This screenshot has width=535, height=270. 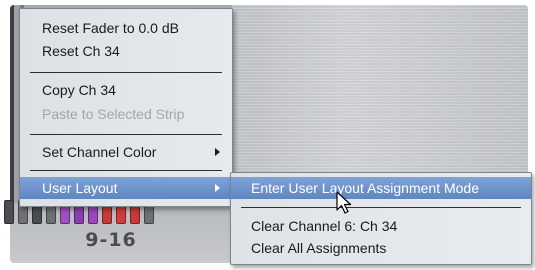 I want to click on menu-item-clear-all-assignments: Clear All Assignments, so click(x=381, y=248).